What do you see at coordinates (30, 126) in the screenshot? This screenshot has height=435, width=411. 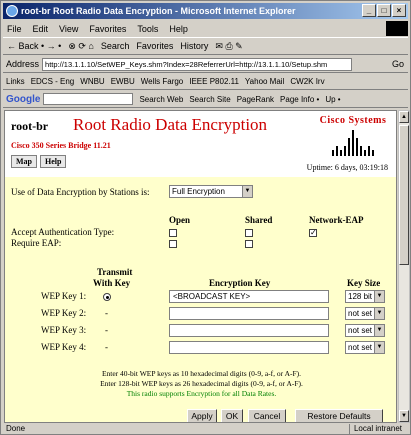 I see `router-name: root-br` at bounding box center [30, 126].